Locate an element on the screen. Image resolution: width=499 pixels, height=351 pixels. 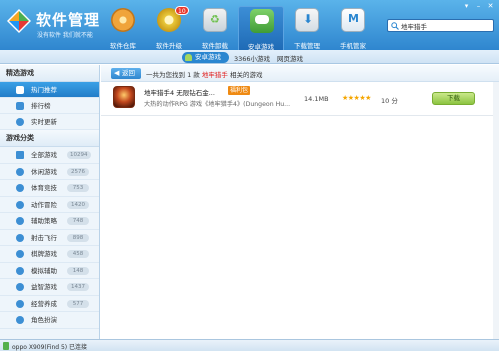
back-button: ◀ 返回 is located at coordinates (126, 73).